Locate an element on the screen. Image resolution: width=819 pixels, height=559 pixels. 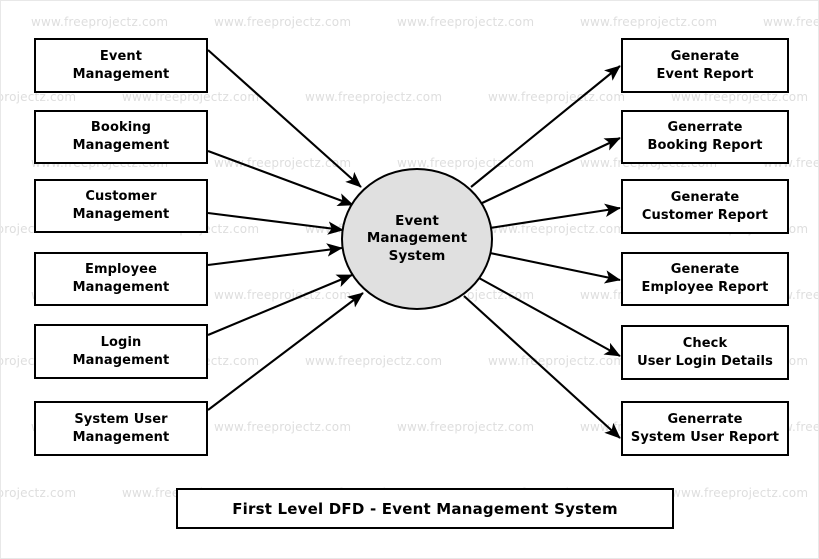
entity-employee-management: Employee Management is located at coordinates (121, 279).